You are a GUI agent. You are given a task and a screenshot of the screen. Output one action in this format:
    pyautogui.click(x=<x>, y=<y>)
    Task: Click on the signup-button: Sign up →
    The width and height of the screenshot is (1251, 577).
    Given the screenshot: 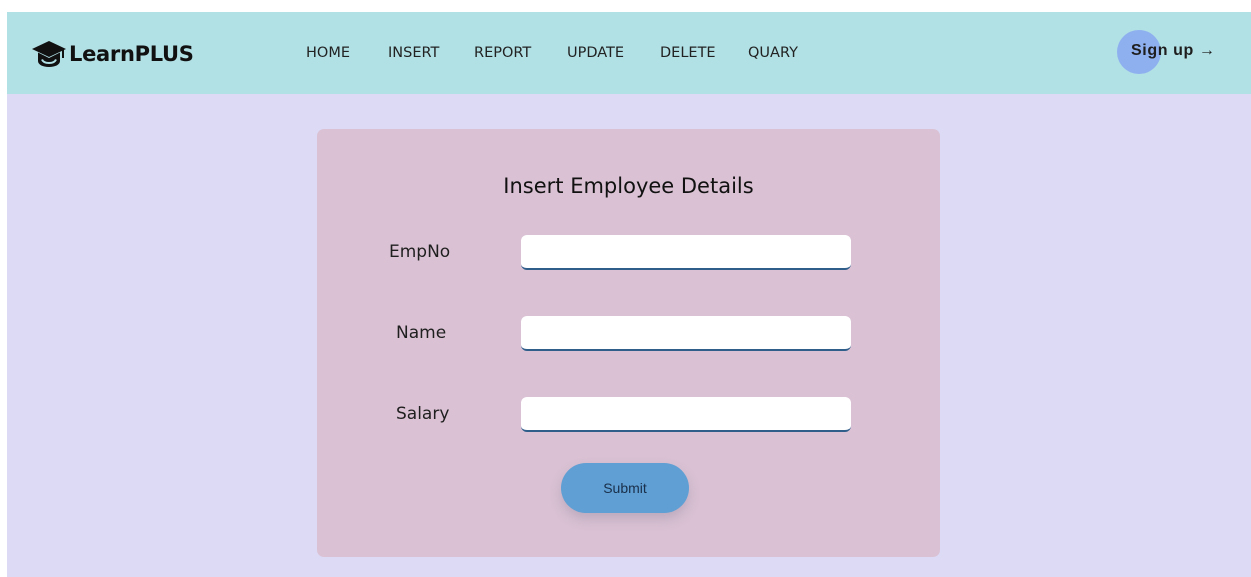 What is the action you would take?
    pyautogui.click(x=1173, y=51)
    